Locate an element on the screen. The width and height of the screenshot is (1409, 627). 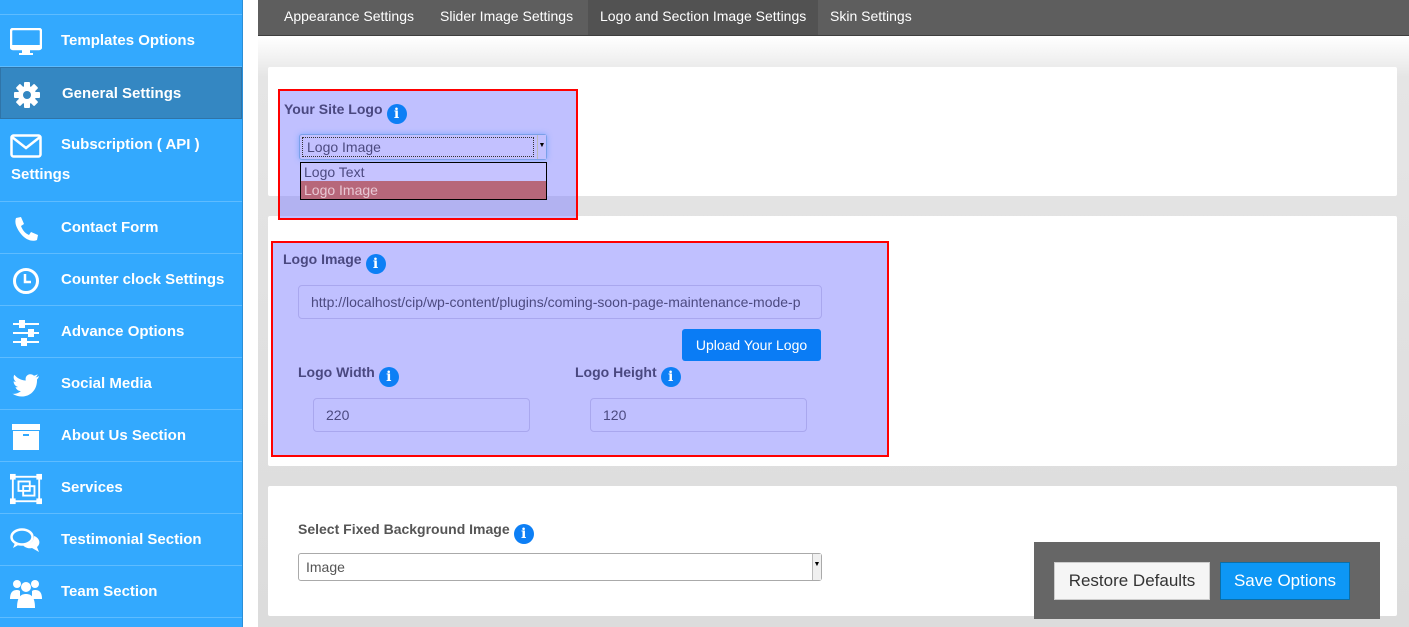
logo-width-label-text: Logo Width is located at coordinates (336, 372).